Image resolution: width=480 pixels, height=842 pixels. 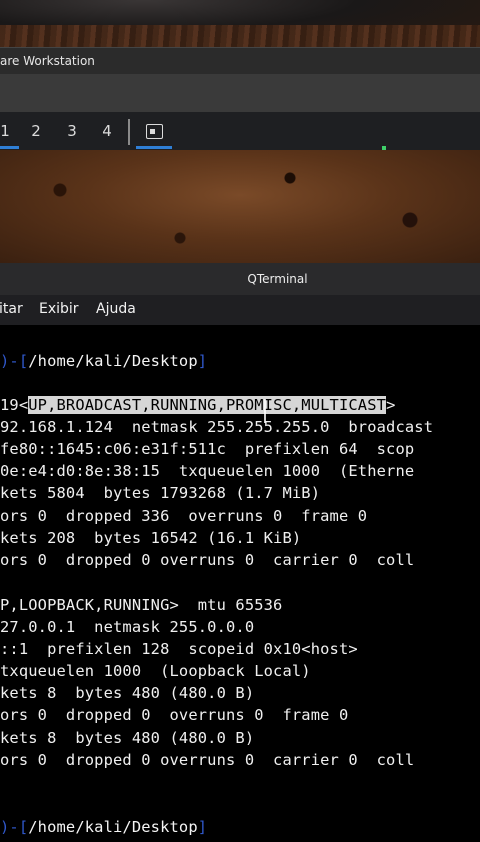 I want to click on menu-exibir: Exibir, so click(x=59, y=309).